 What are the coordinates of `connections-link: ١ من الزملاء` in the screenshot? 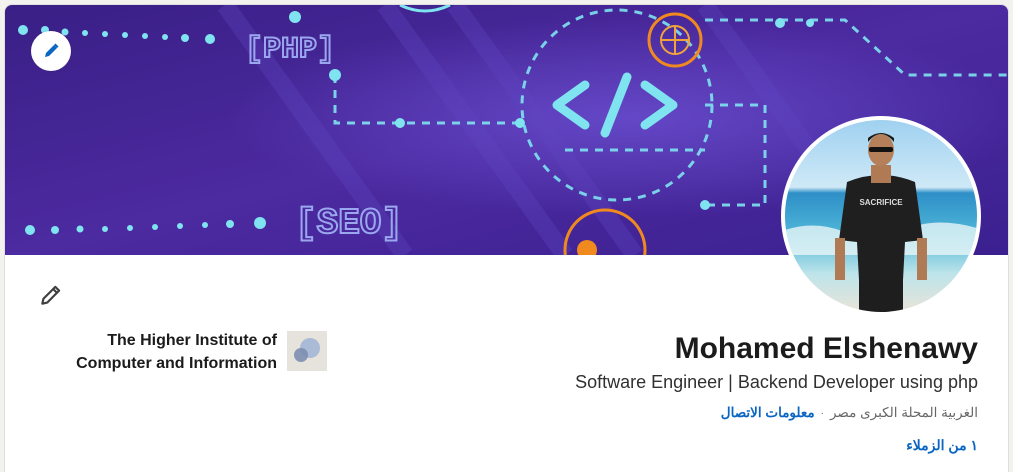 It's located at (942, 445).